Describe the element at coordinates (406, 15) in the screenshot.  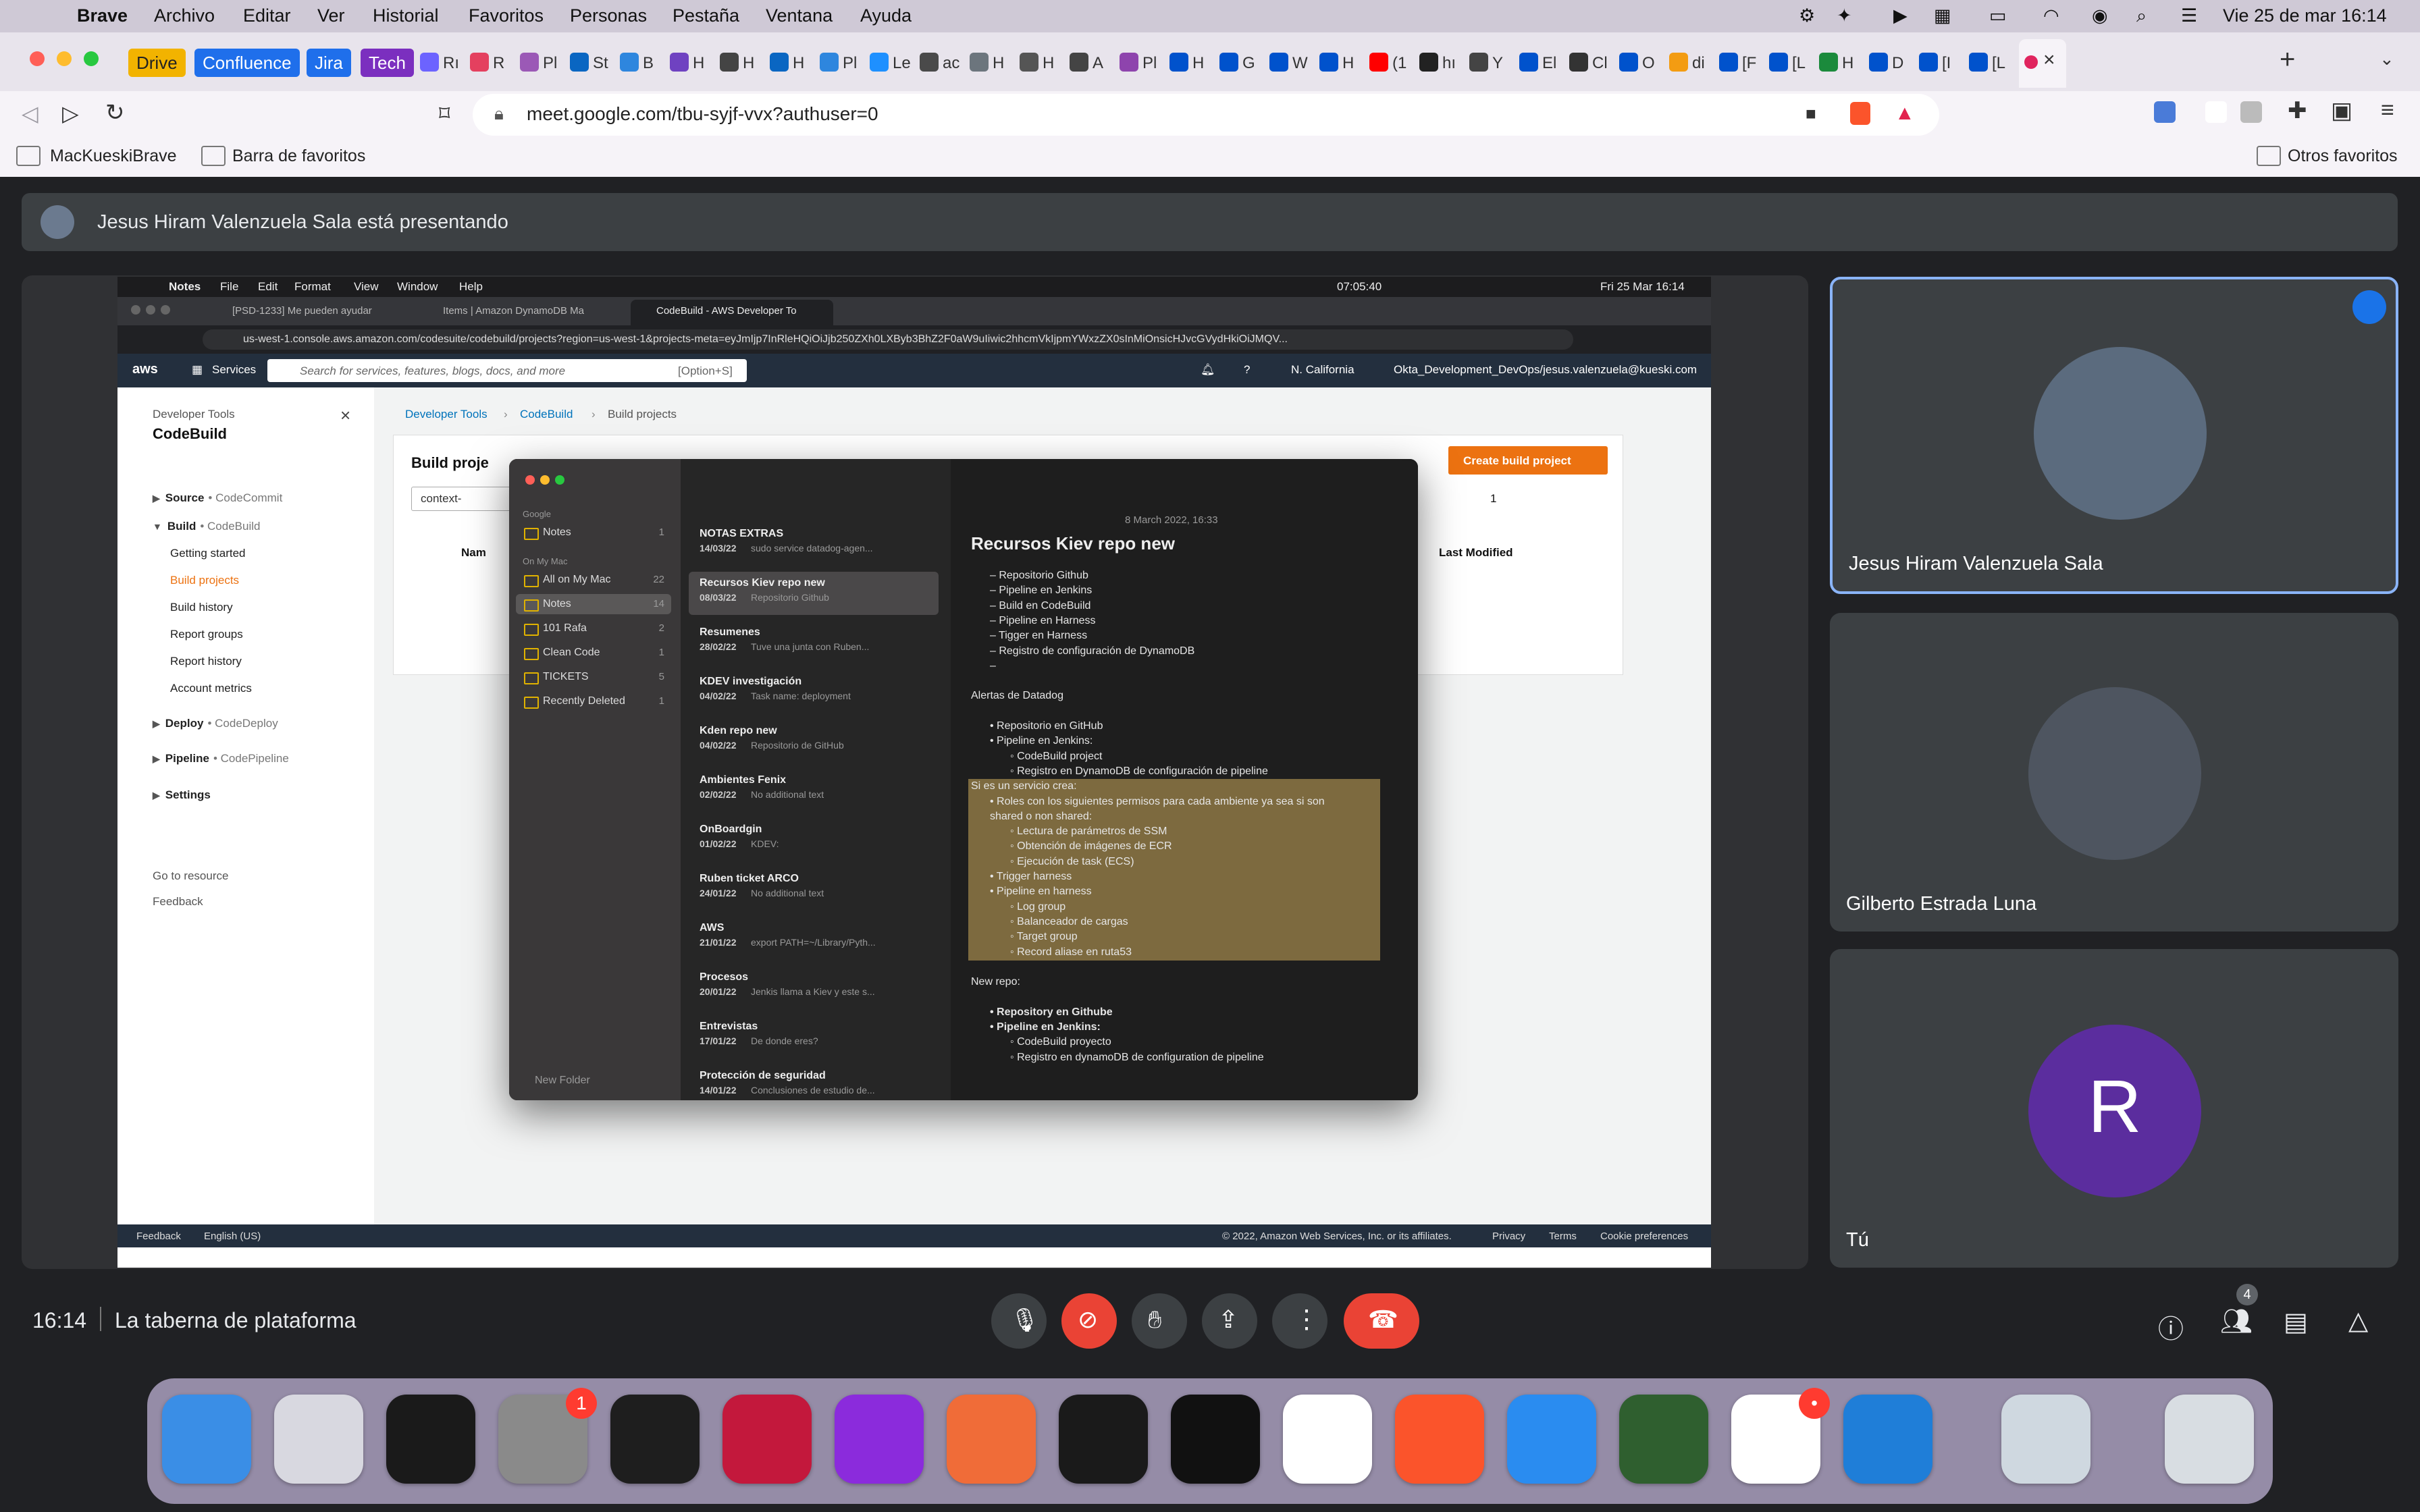
I see `menu-historial: Historial` at that location.